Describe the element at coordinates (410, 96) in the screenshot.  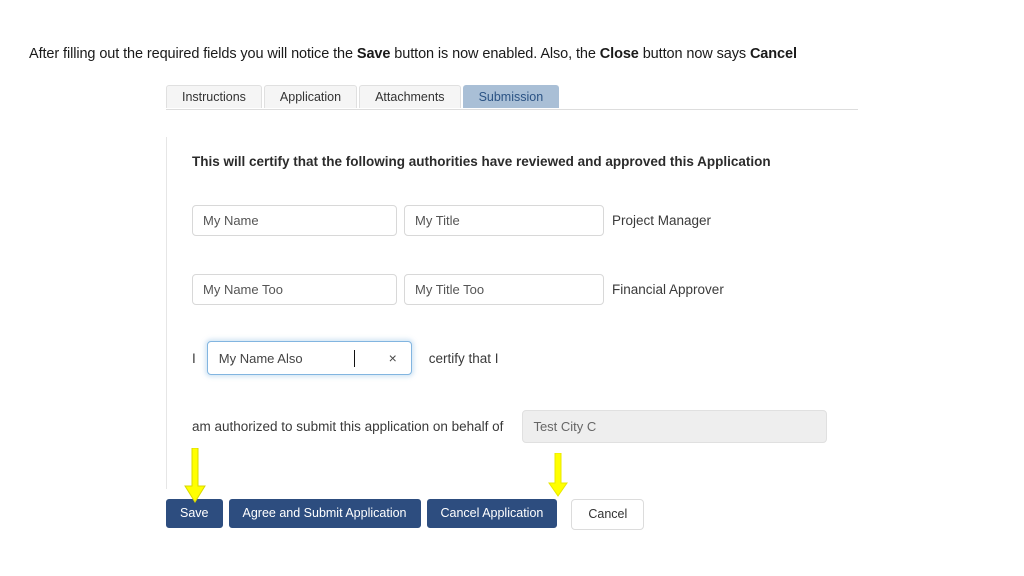
I see `tab-attachments: Attachments` at that location.